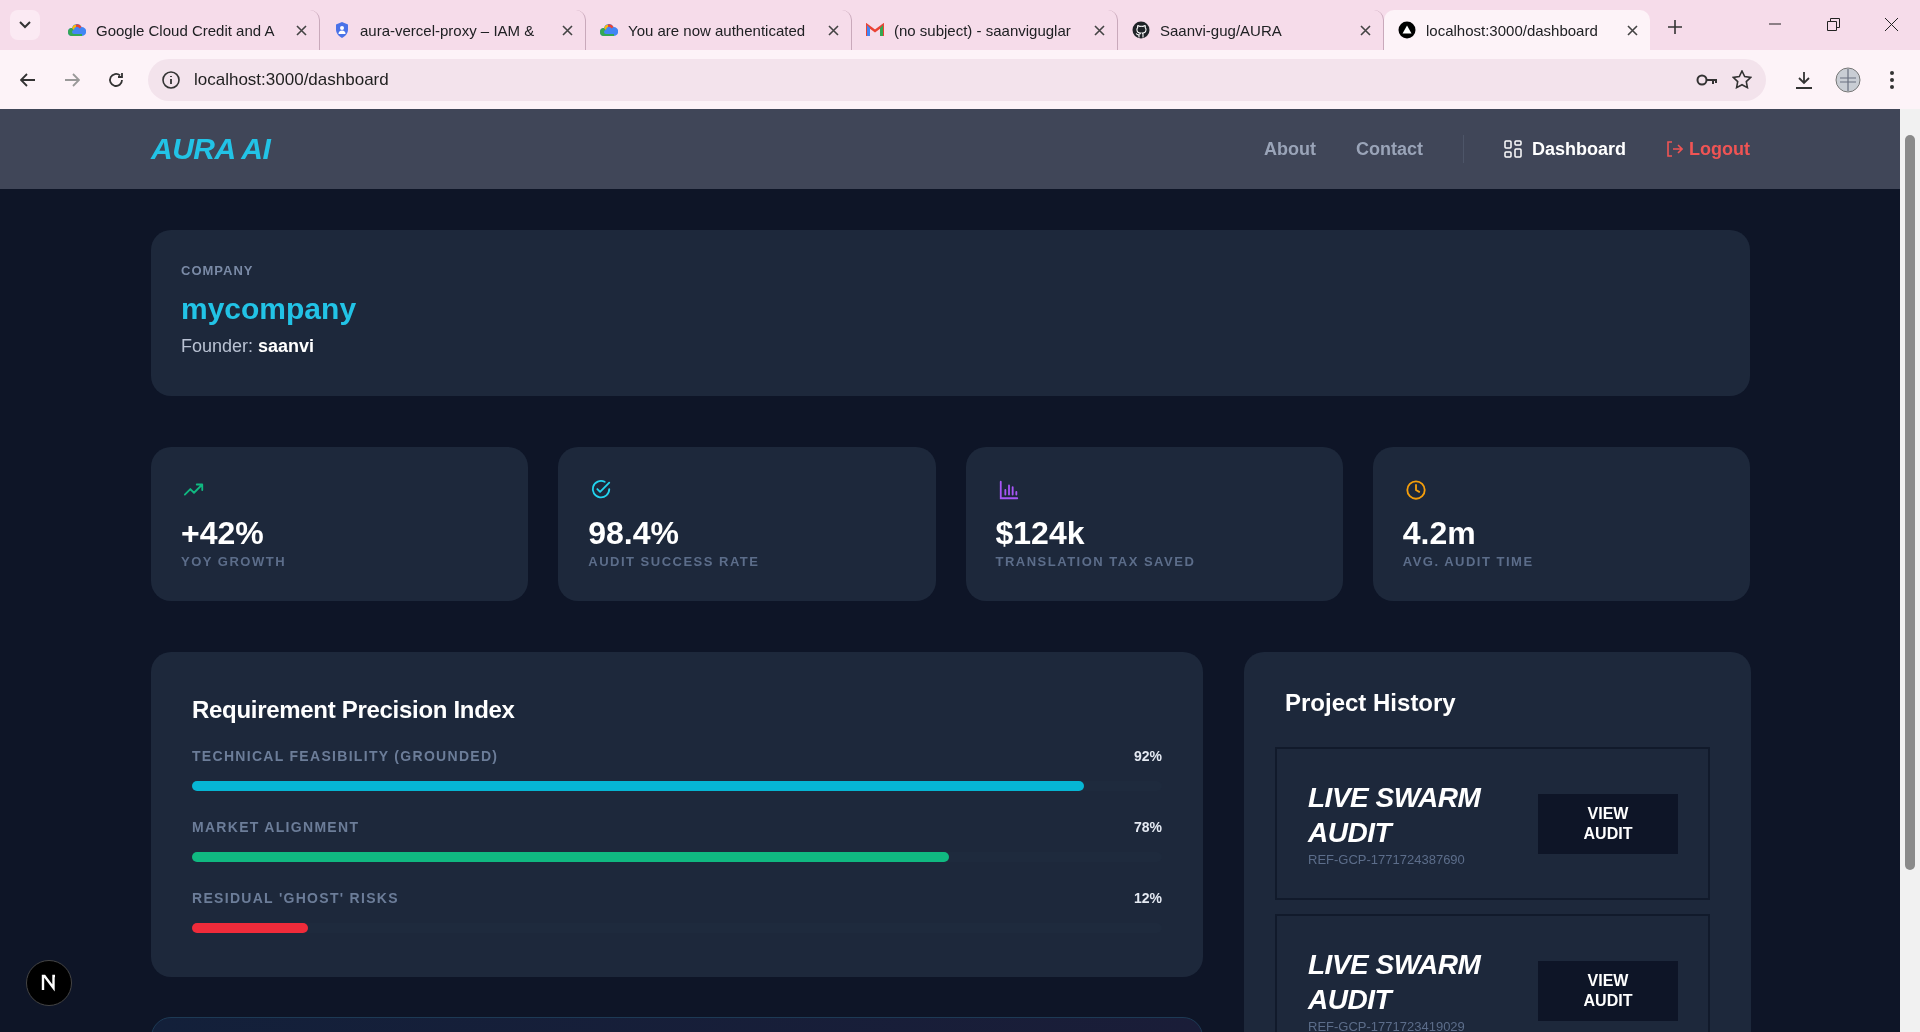 The width and height of the screenshot is (1920, 1032). What do you see at coordinates (171, 79) in the screenshot?
I see `info-icon` at bounding box center [171, 79].